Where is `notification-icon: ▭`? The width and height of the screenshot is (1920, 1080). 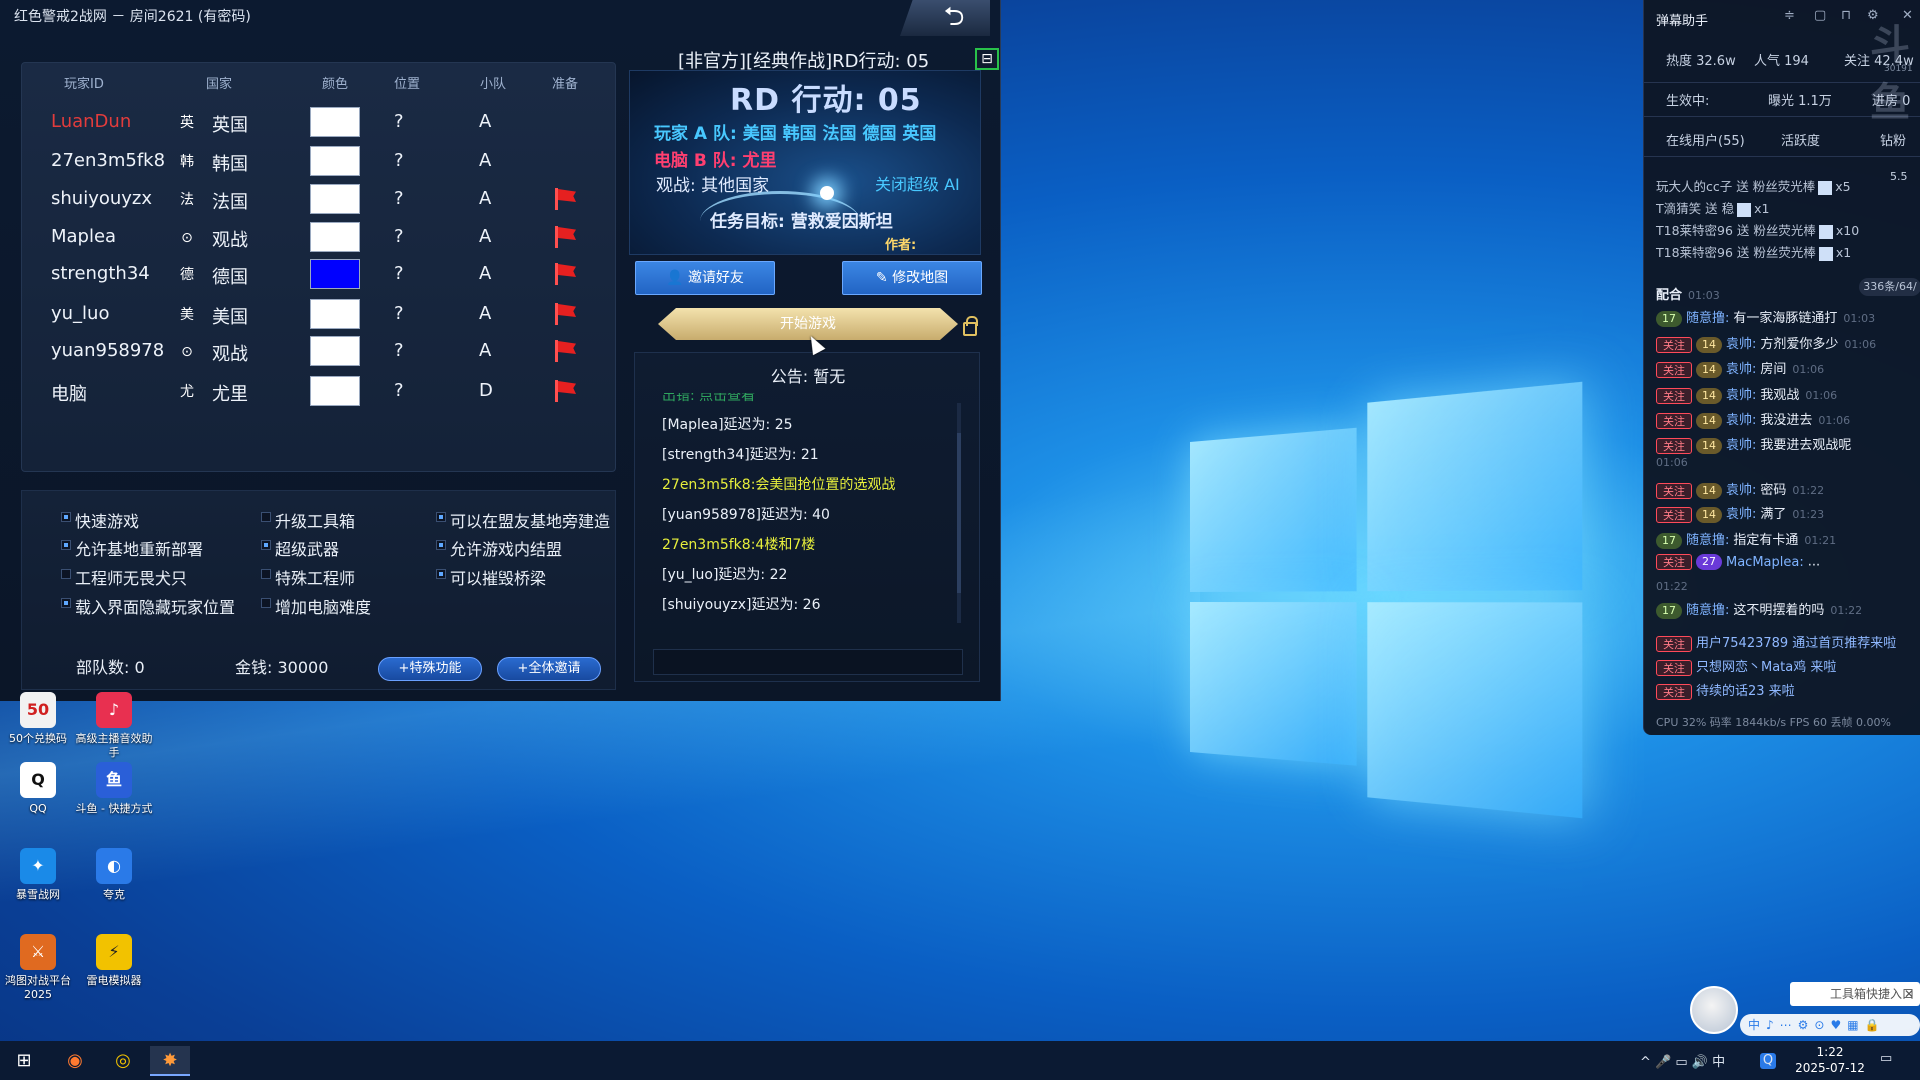 notification-icon: ▭ is located at coordinates (1886, 1058).